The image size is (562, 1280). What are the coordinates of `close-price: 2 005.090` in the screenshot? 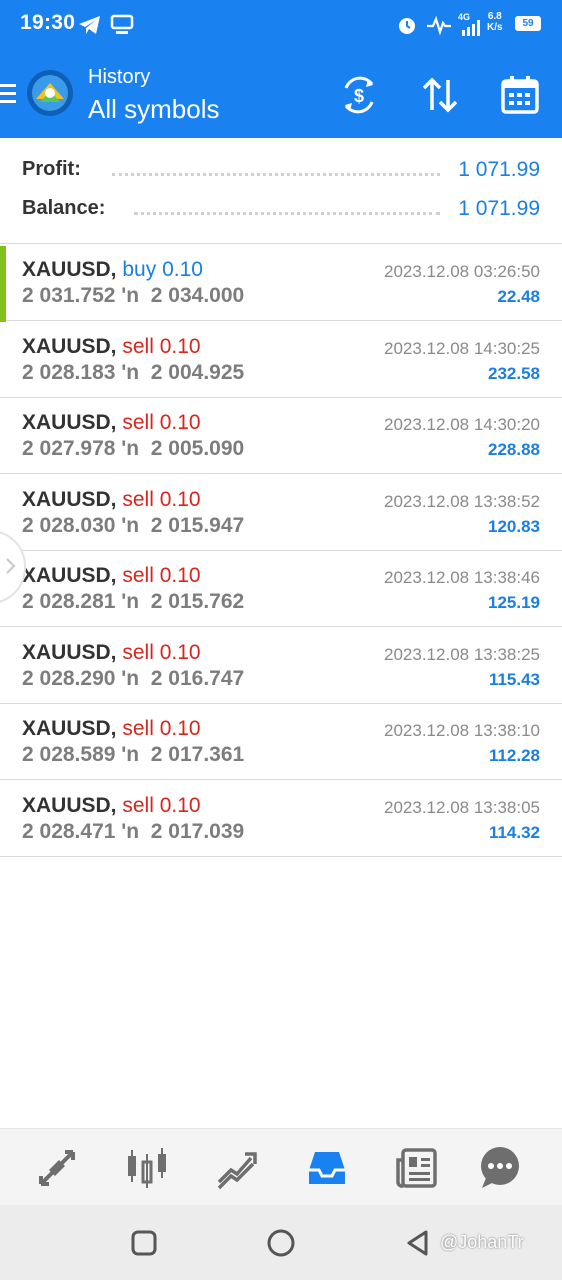 It's located at (197, 448).